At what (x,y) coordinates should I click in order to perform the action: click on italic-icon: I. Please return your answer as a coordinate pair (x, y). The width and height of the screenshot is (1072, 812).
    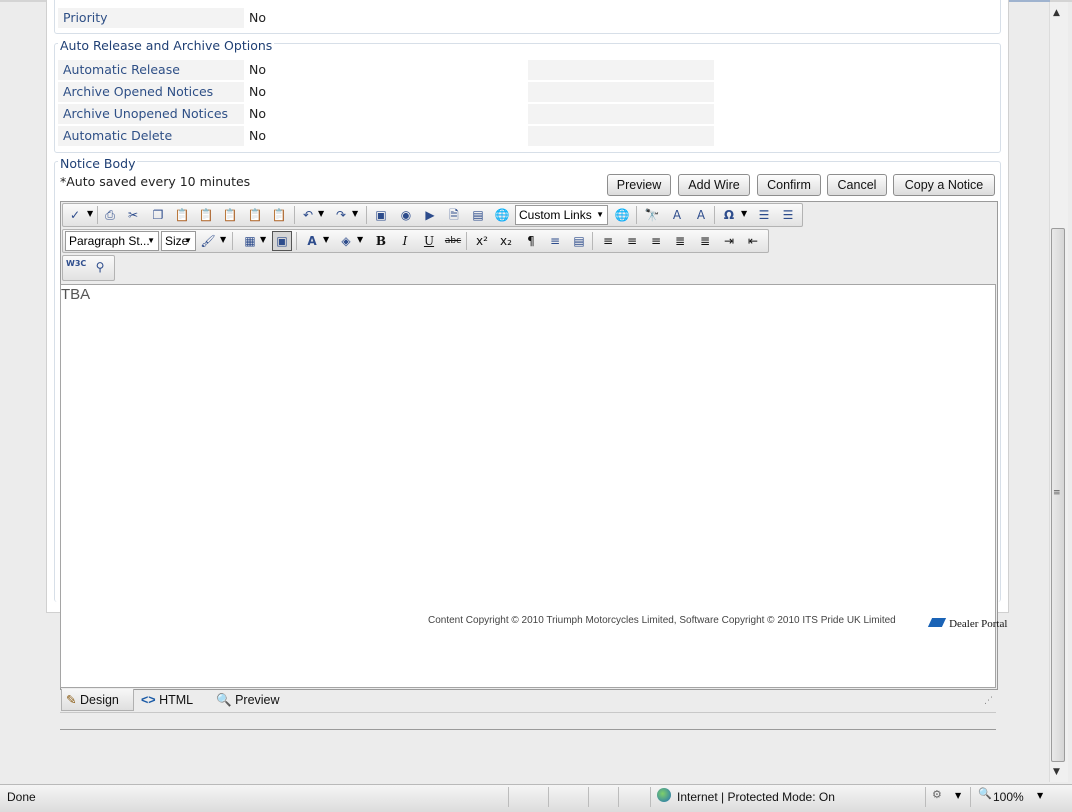
    Looking at the image, I should click on (405, 241).